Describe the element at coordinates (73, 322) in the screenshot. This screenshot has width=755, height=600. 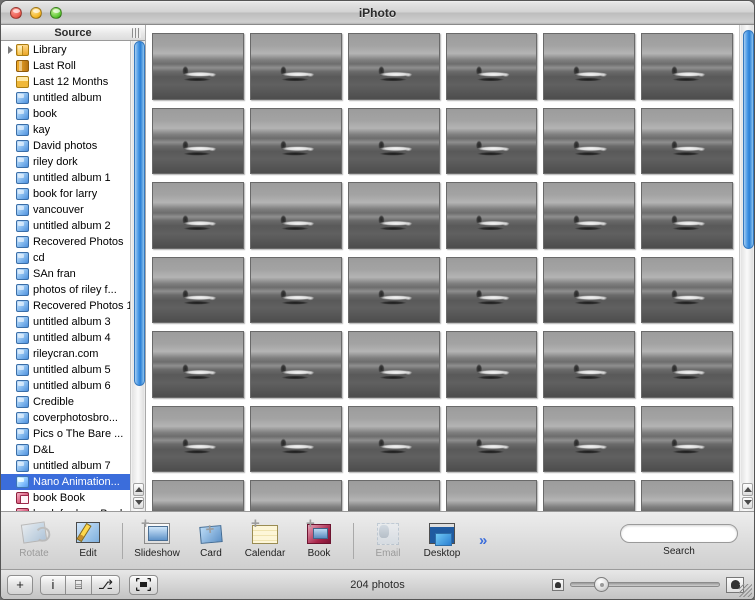
I see `sidebar-item-untitled-album-3: untitled album 3` at that location.